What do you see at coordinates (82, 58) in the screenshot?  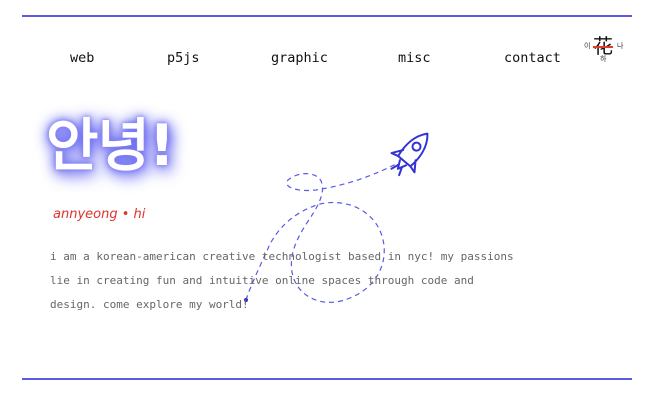 I see `nav-web: web` at bounding box center [82, 58].